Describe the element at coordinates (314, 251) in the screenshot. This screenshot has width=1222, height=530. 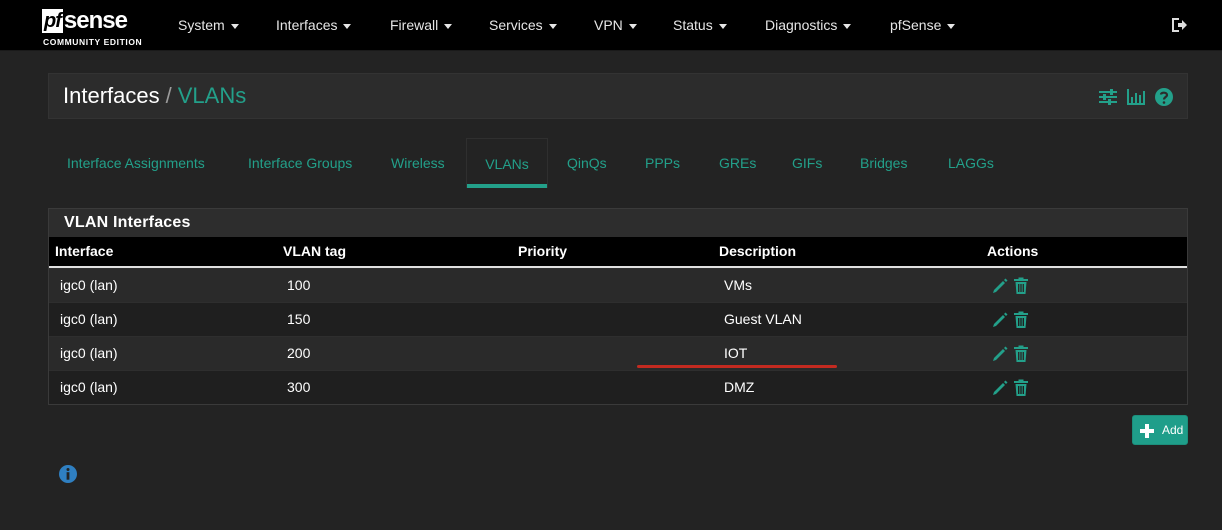
I see `column-vlan-tag: VLAN tag` at that location.